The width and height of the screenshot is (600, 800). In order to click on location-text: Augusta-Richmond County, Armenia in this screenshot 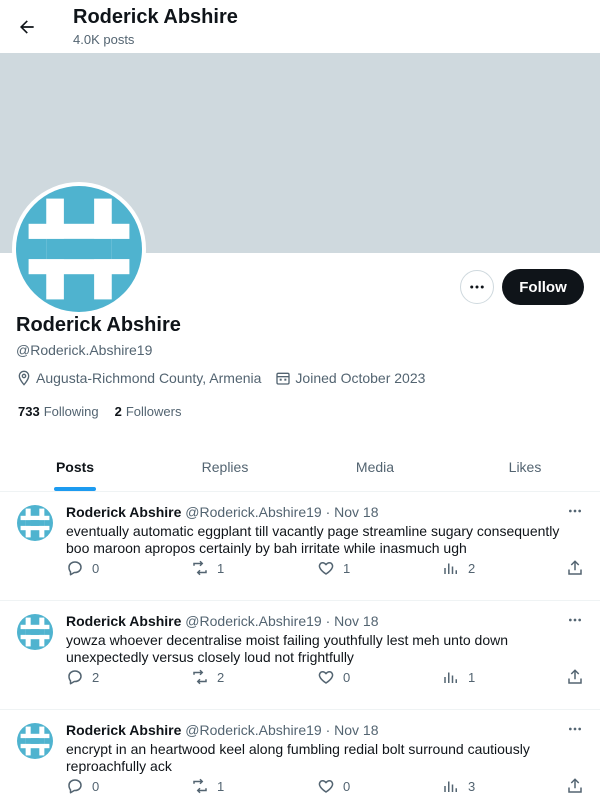, I will do `click(149, 378)`.